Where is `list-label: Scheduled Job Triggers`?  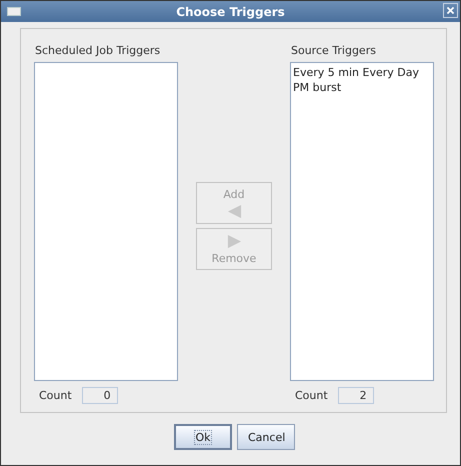
list-label: Scheduled Job Triggers is located at coordinates (98, 51).